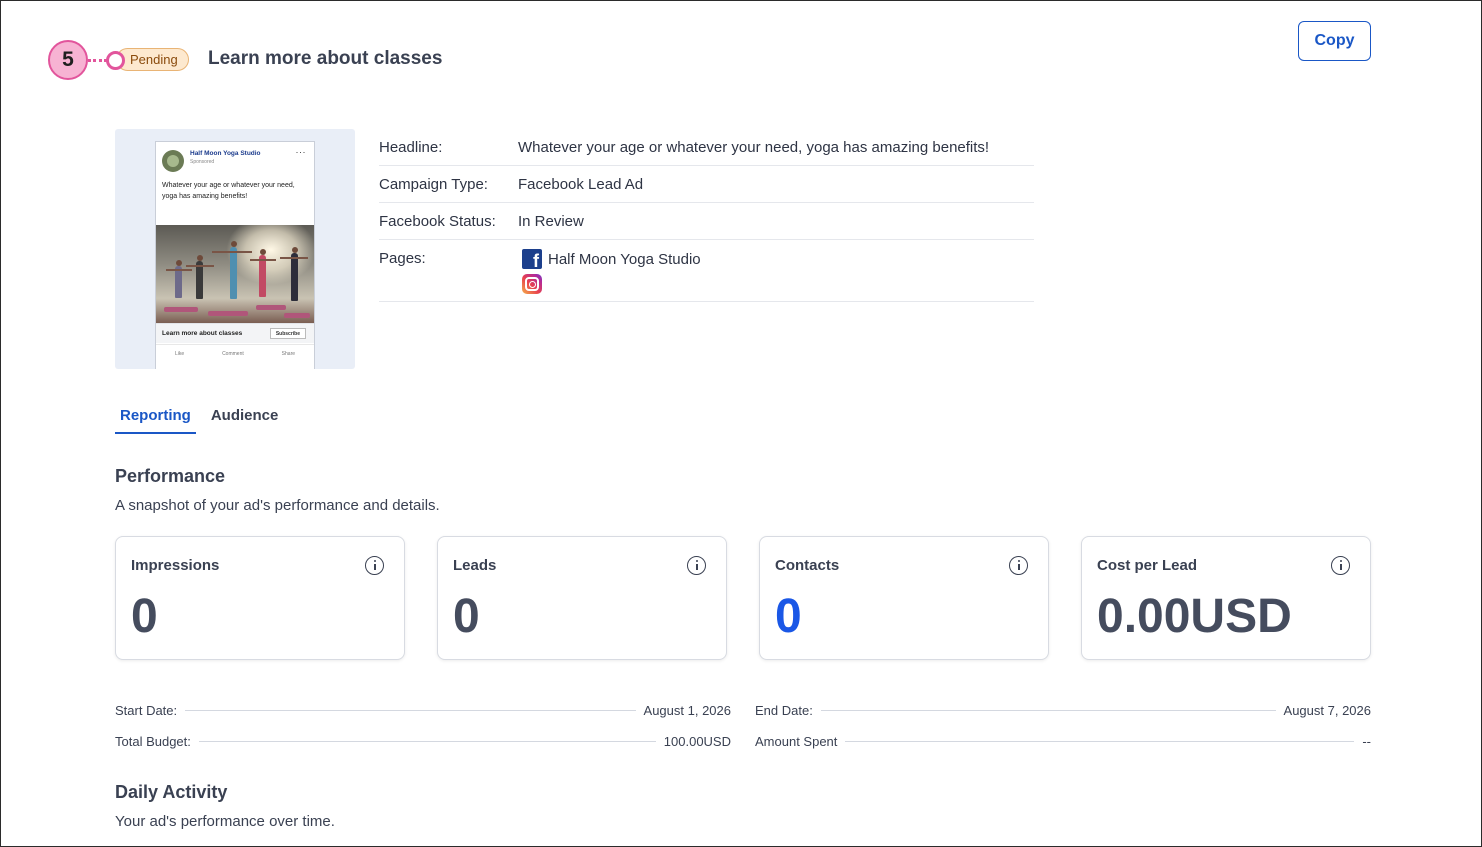 The height and width of the screenshot is (847, 1482). What do you see at coordinates (202, 333) in the screenshot?
I see `preview-cta-text: Learn more about classes` at bounding box center [202, 333].